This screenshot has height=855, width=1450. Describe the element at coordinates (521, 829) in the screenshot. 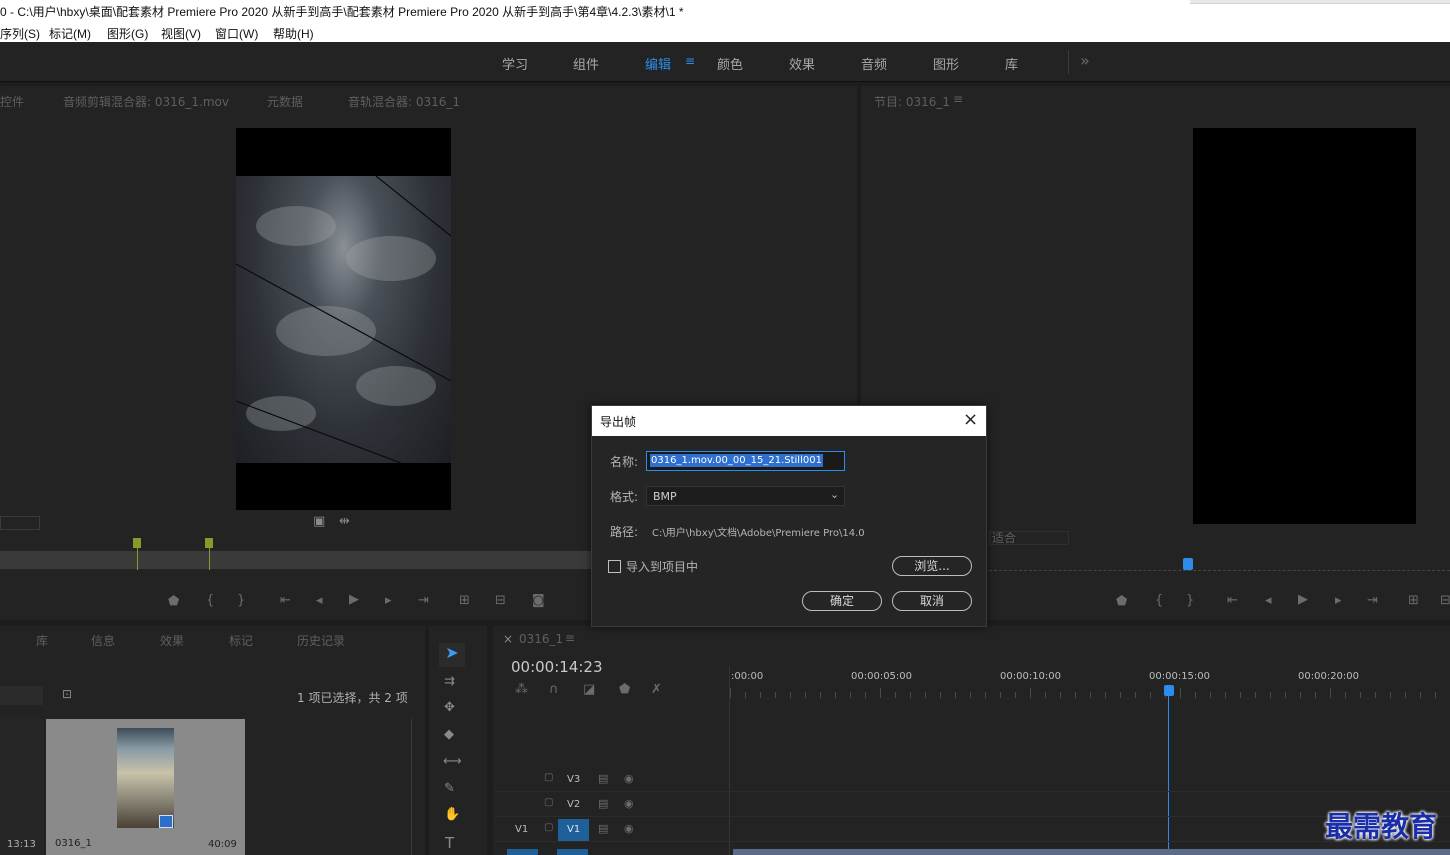

I see `source-patch-v1: V1` at that location.